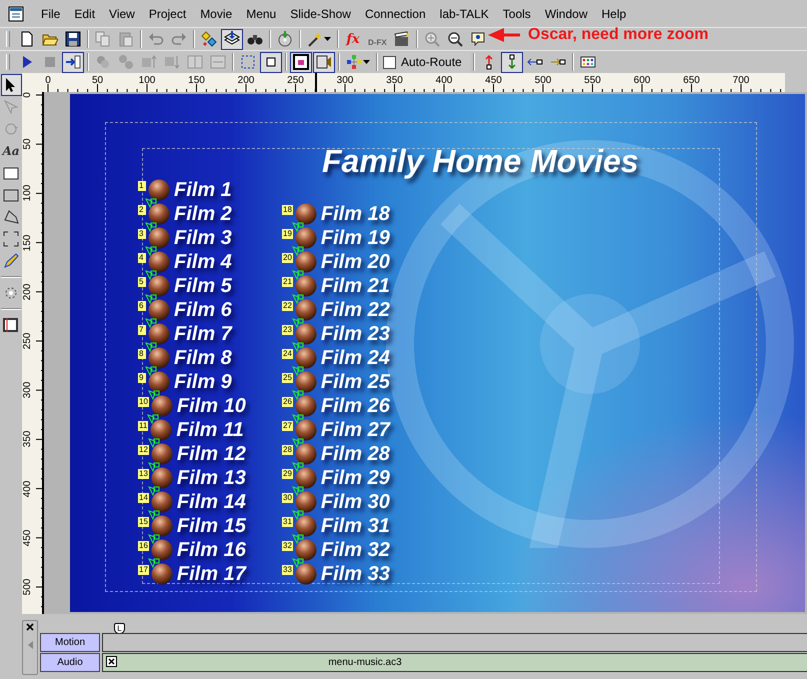 The image size is (807, 679). What do you see at coordinates (464, 14) in the screenshot?
I see `menu-item: lab-TALK` at bounding box center [464, 14].